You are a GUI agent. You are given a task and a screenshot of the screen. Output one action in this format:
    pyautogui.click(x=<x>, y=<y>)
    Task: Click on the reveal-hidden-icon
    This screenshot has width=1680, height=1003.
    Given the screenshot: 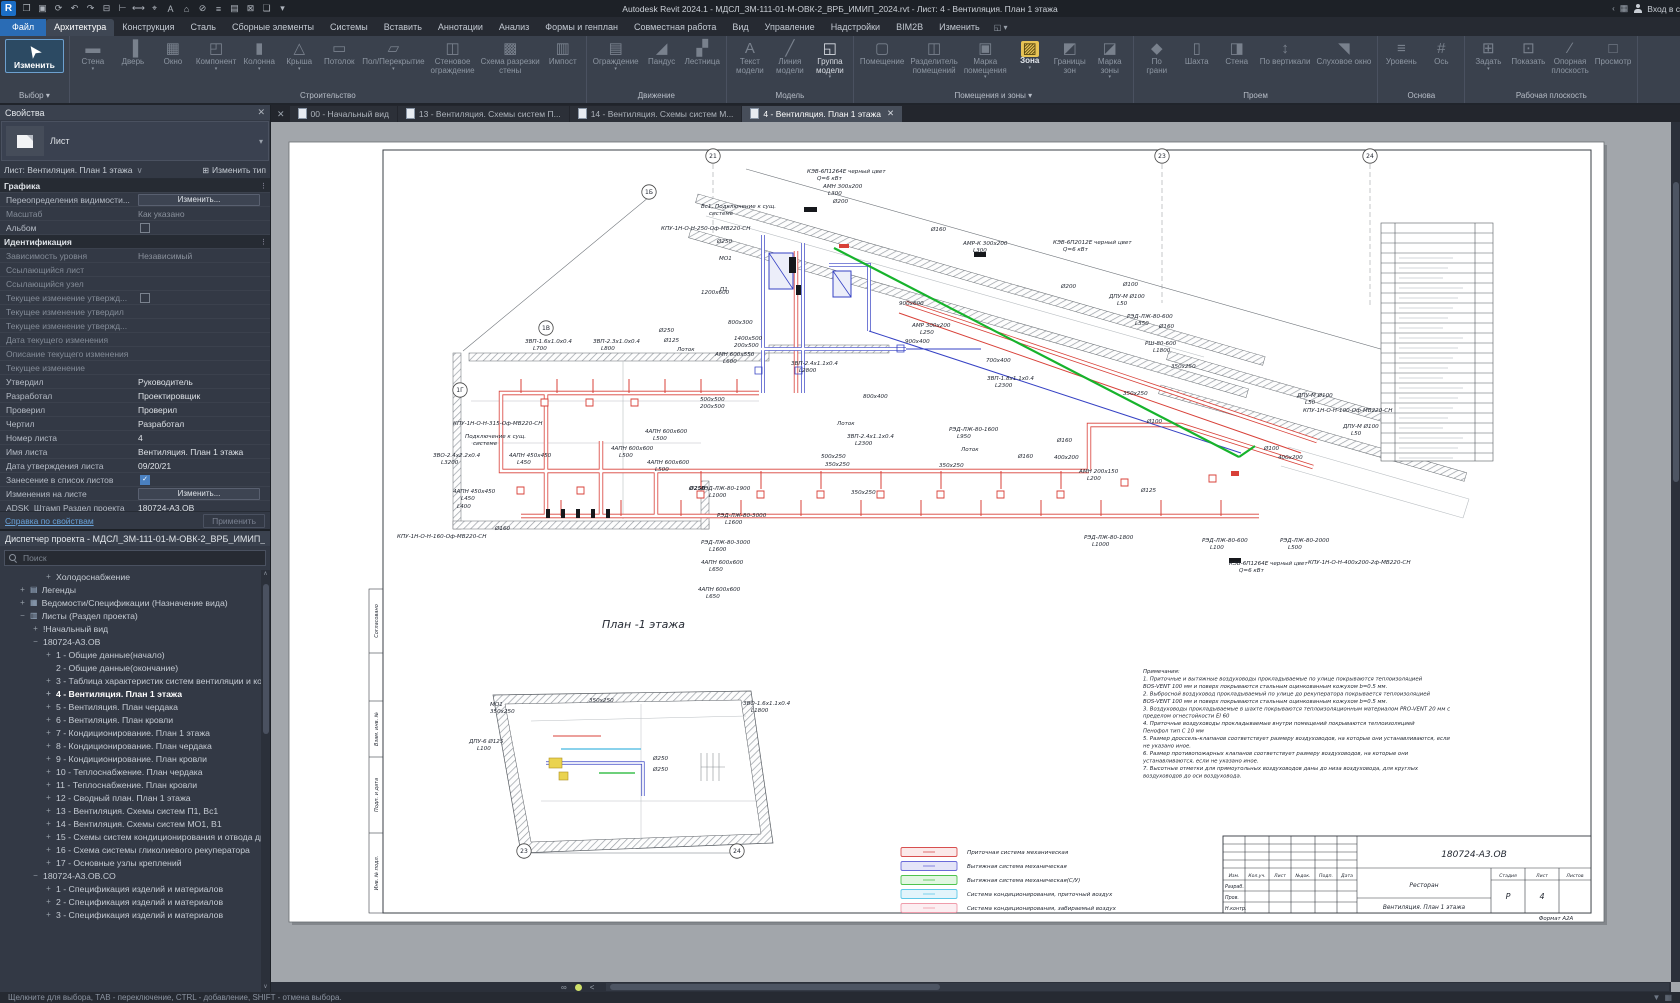 What is the action you would take?
    pyautogui.click(x=578, y=987)
    